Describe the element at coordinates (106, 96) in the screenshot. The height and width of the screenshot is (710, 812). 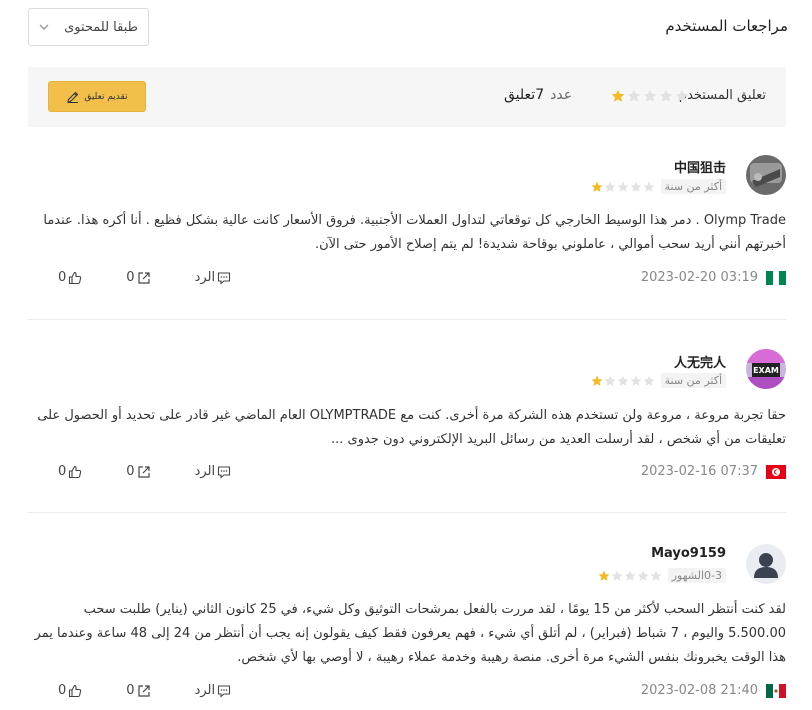
I see `submit-review-label: تقديم تعليق` at that location.